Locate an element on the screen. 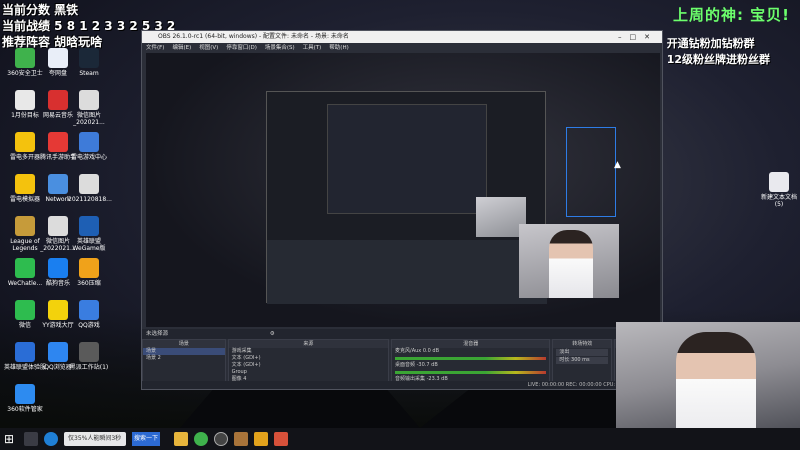 This screenshot has width=800, height=450. transition-select: 淡出 is located at coordinates (582, 352).